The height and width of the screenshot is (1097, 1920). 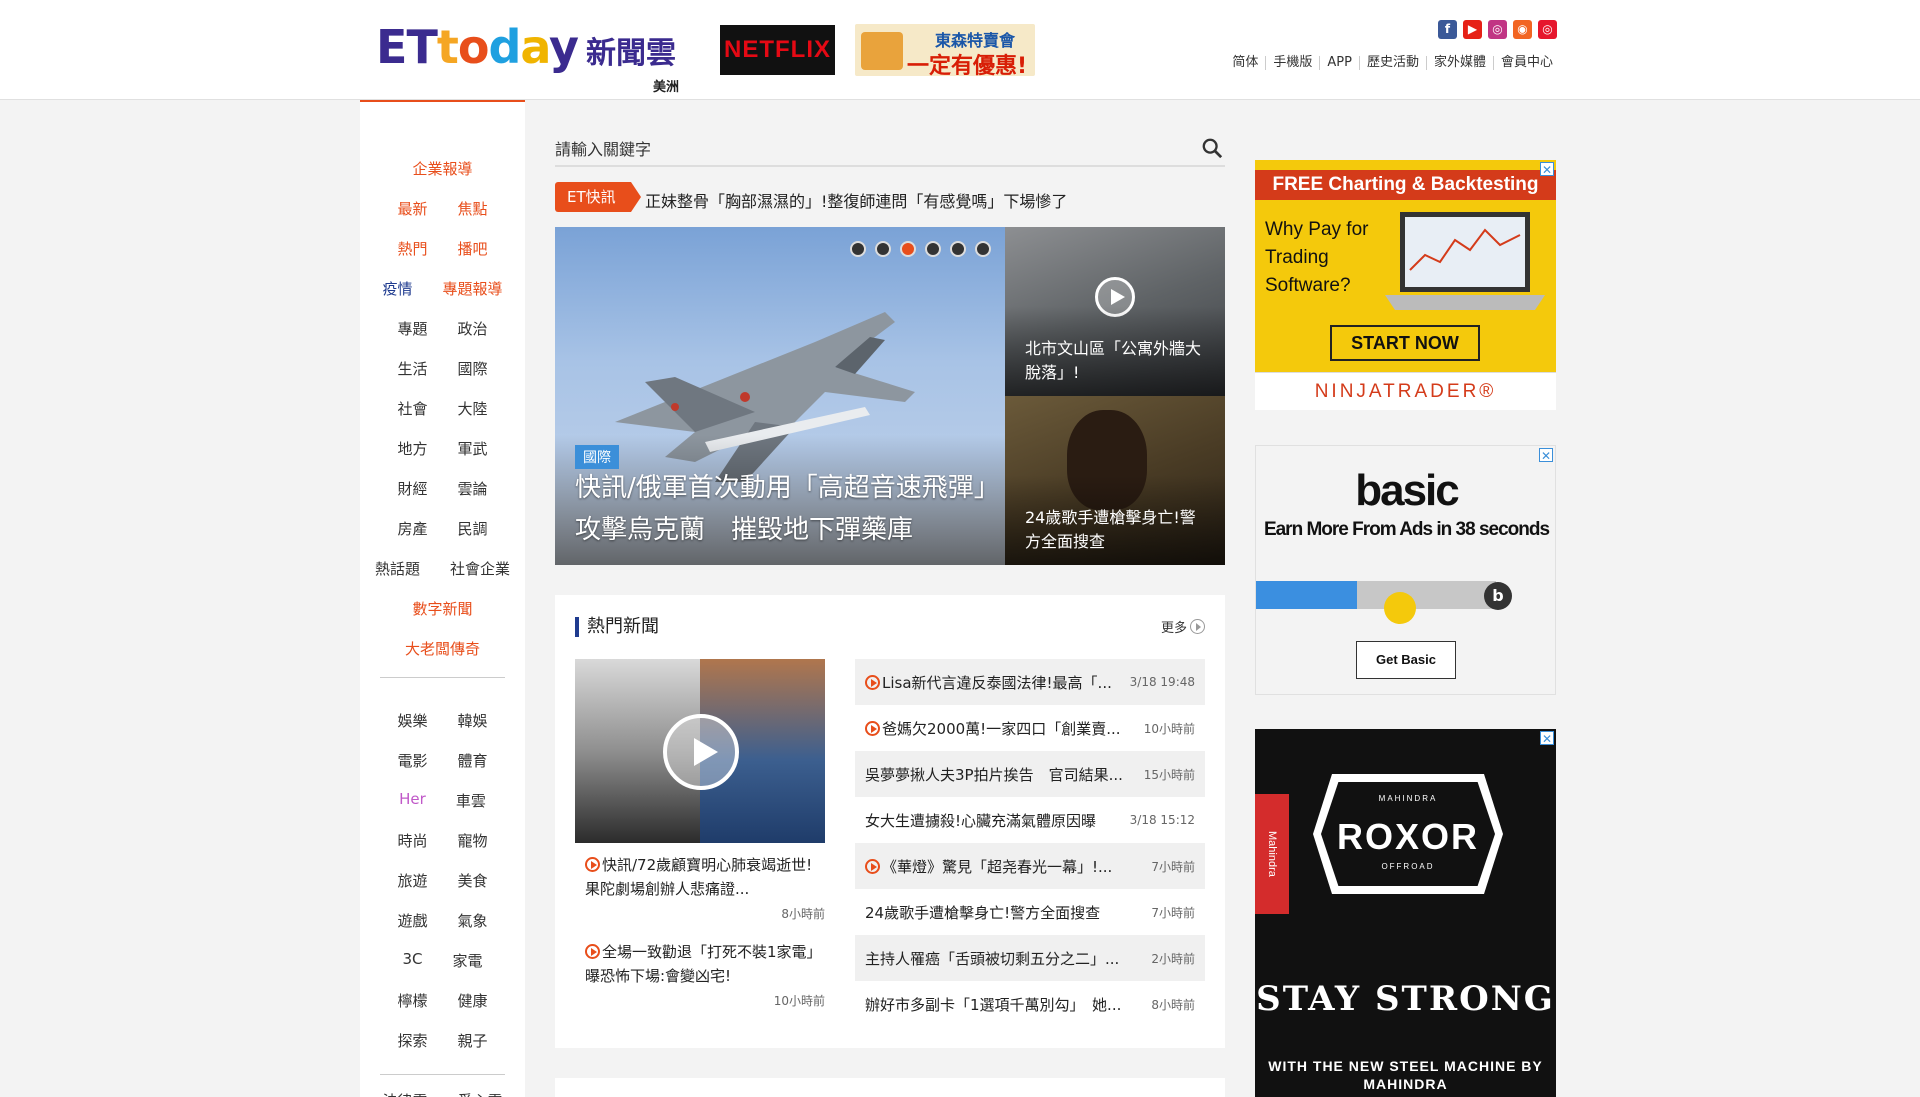 I want to click on hero-category: 國際, so click(x=597, y=457).